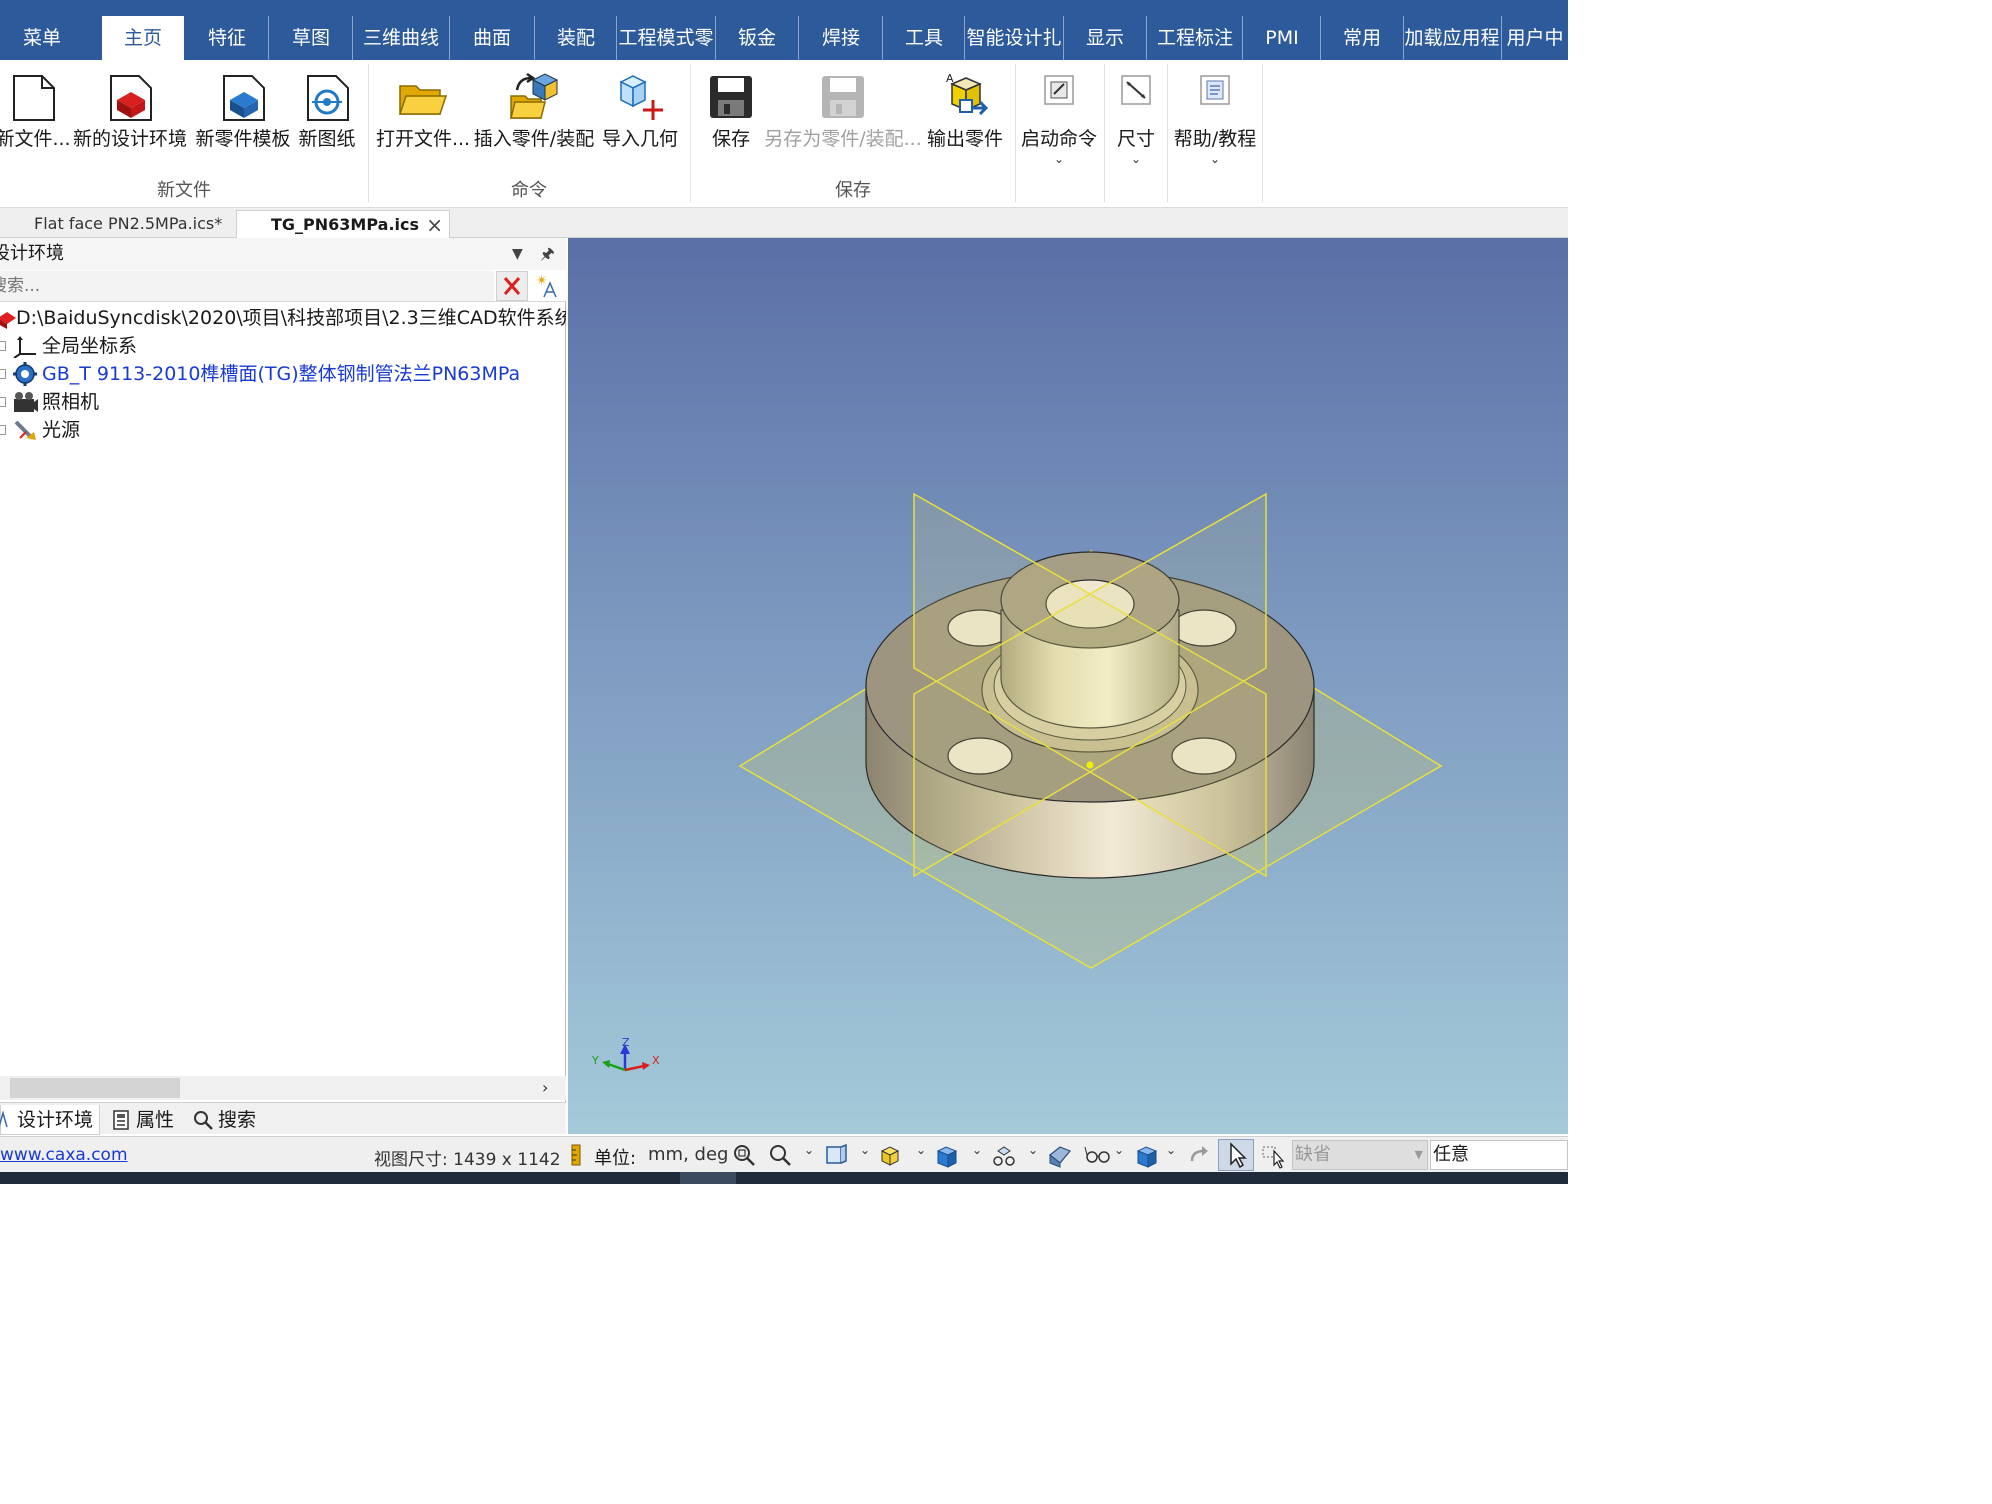  What do you see at coordinates (1236, 1155) in the screenshot?
I see `select-pointer-button` at bounding box center [1236, 1155].